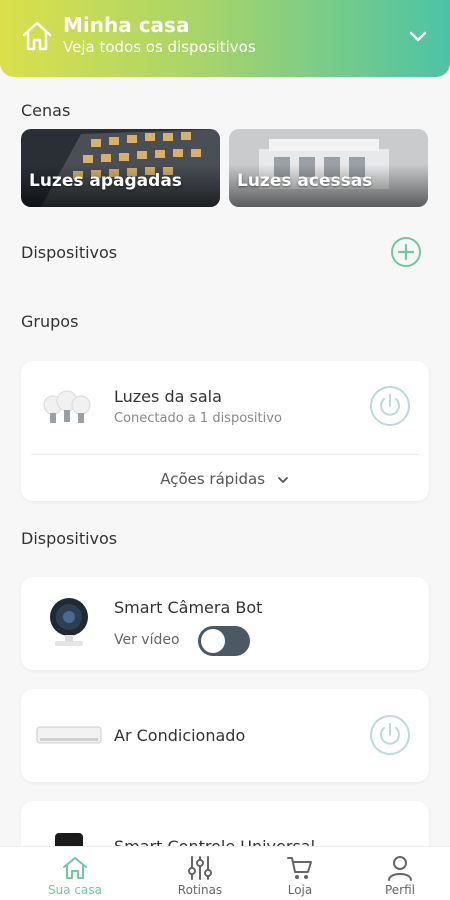 The width and height of the screenshot is (450, 900). What do you see at coordinates (299, 868) in the screenshot?
I see `cart-icon` at bounding box center [299, 868].